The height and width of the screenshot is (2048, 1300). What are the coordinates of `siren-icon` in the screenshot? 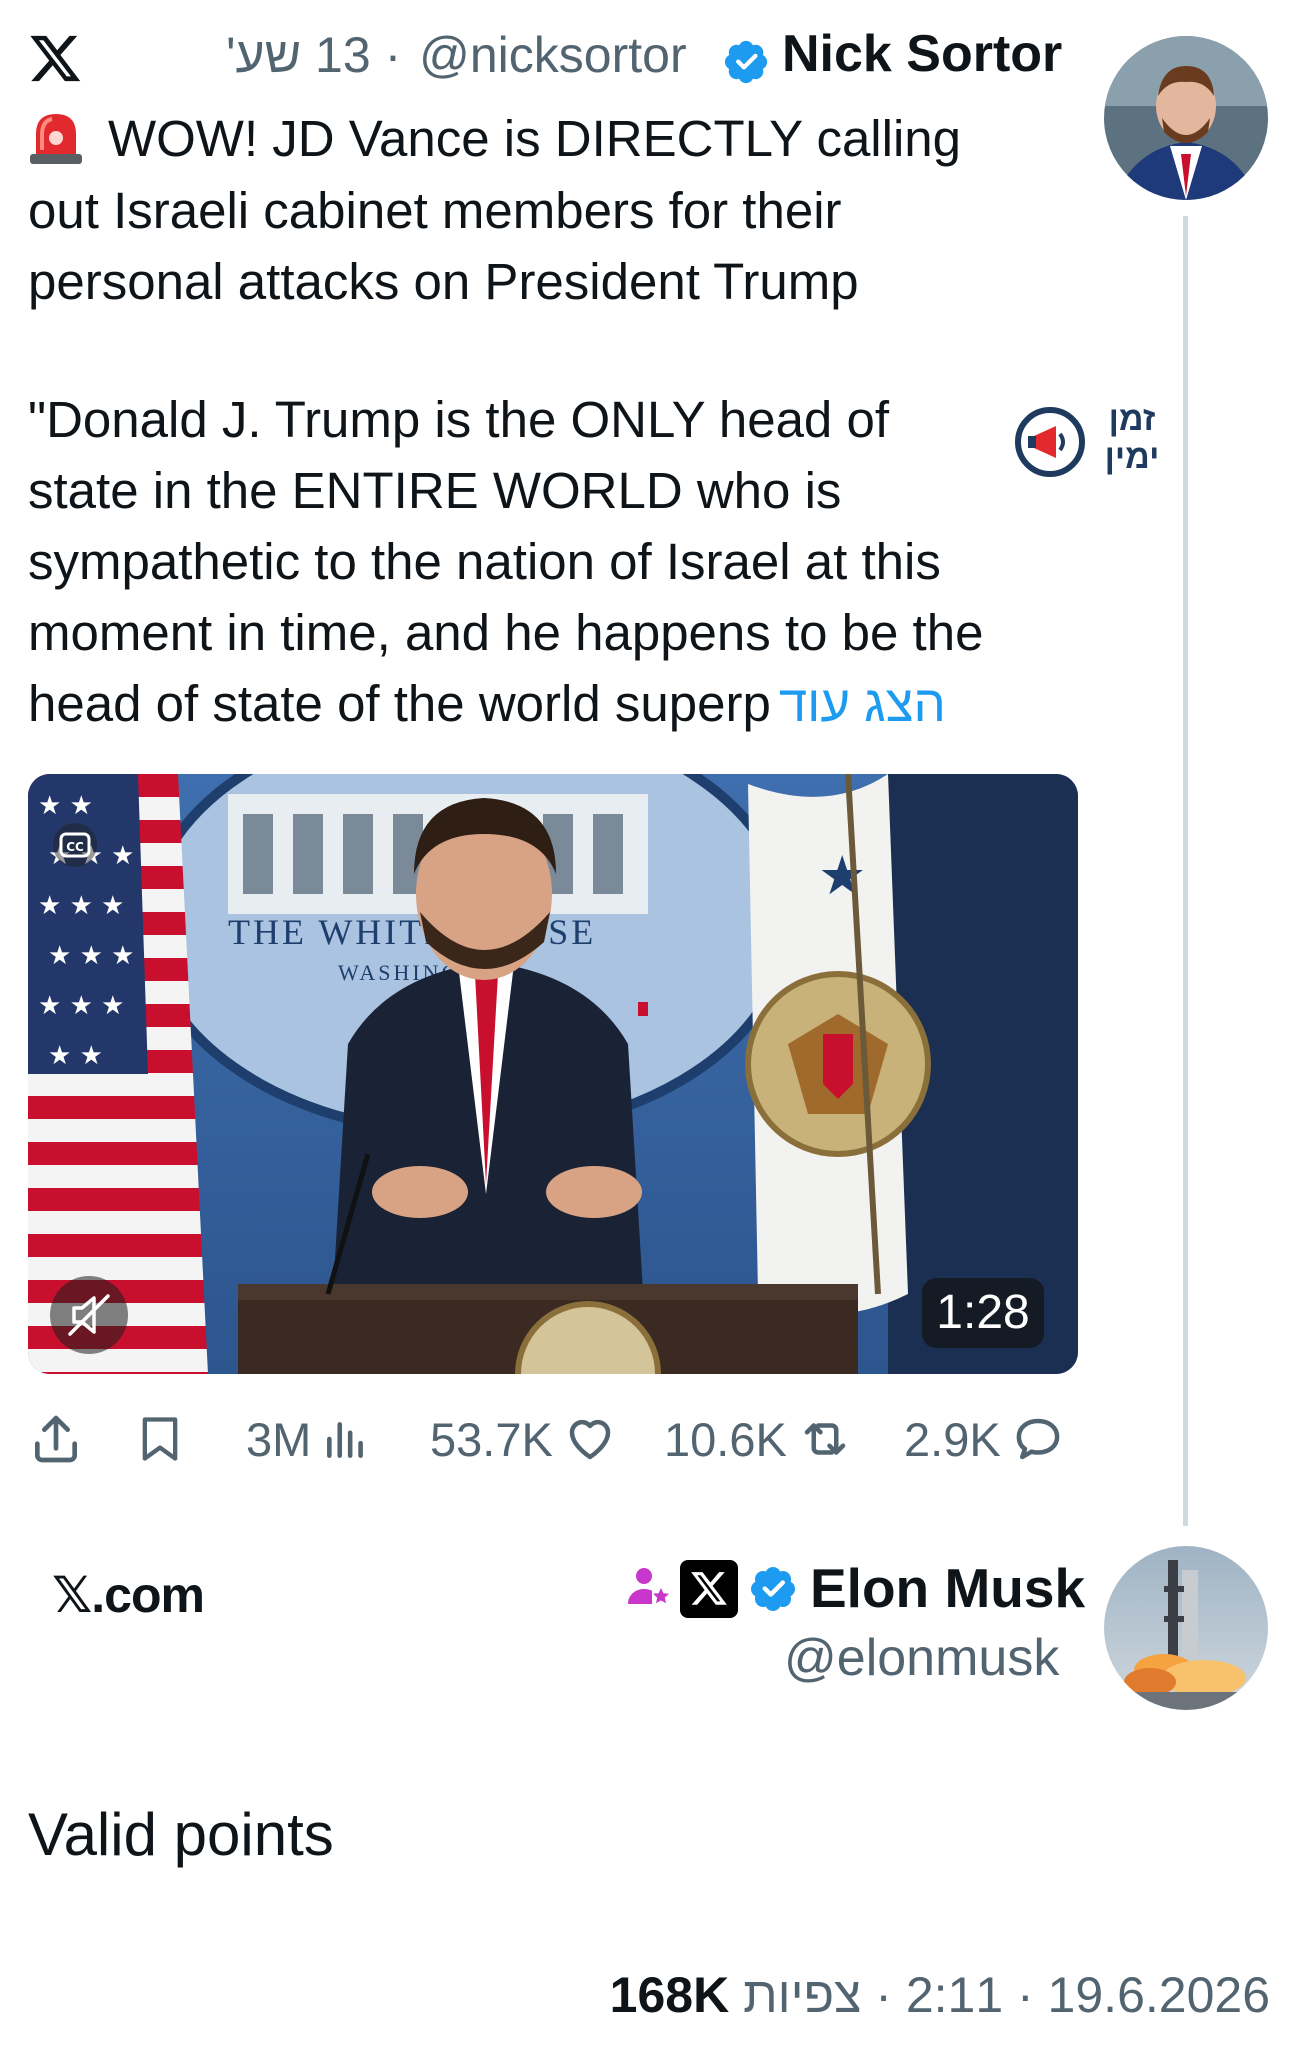 It's located at (56, 139).